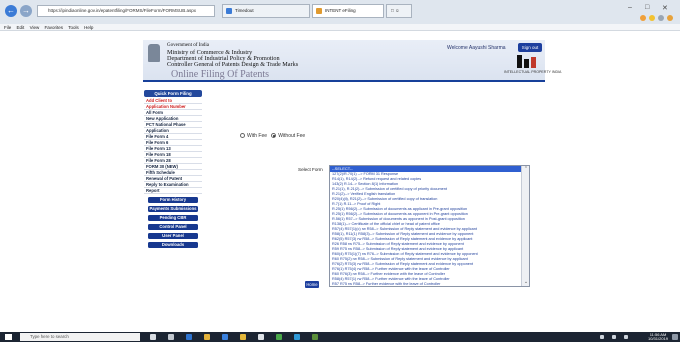 The height and width of the screenshot is (342, 680). What do you see at coordinates (171, 337) in the screenshot?
I see `task-view-icon` at bounding box center [171, 337].